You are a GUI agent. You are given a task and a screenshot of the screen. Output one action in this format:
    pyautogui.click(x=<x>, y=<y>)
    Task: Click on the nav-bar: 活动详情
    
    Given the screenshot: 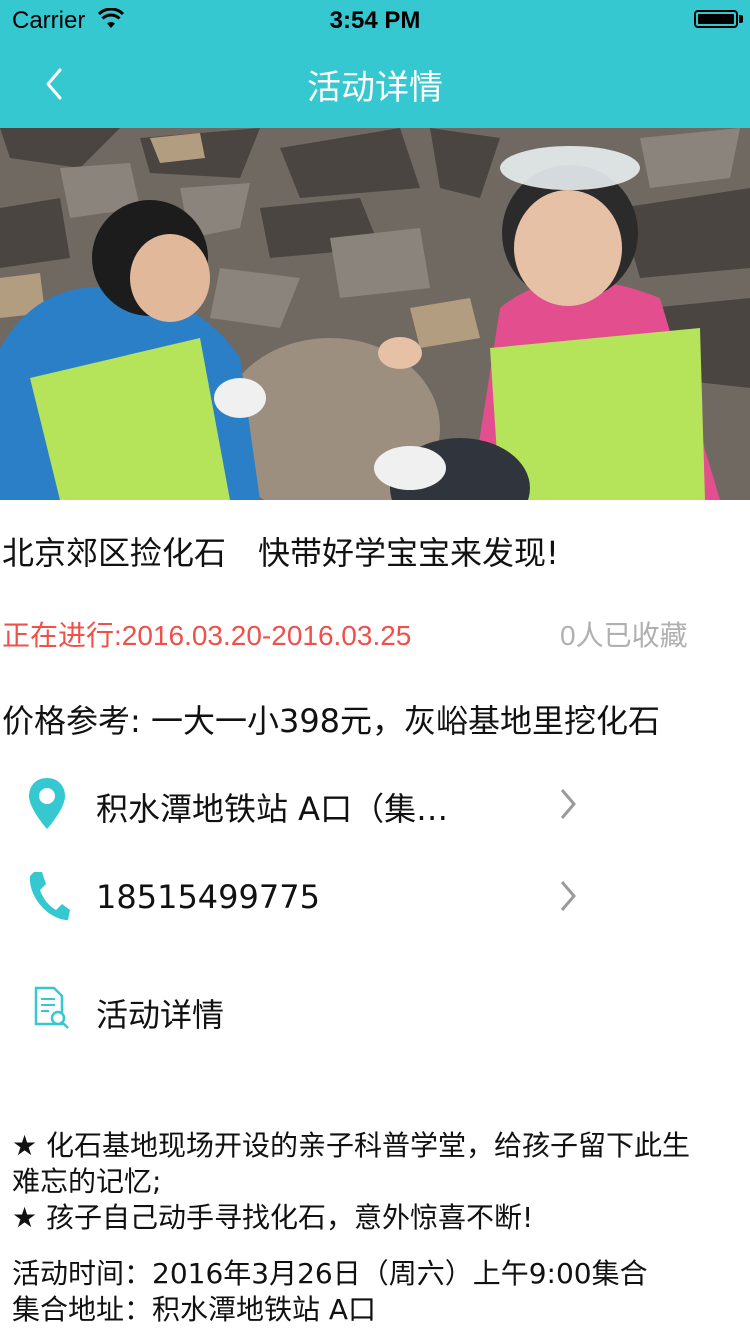 What is the action you would take?
    pyautogui.click(x=375, y=84)
    